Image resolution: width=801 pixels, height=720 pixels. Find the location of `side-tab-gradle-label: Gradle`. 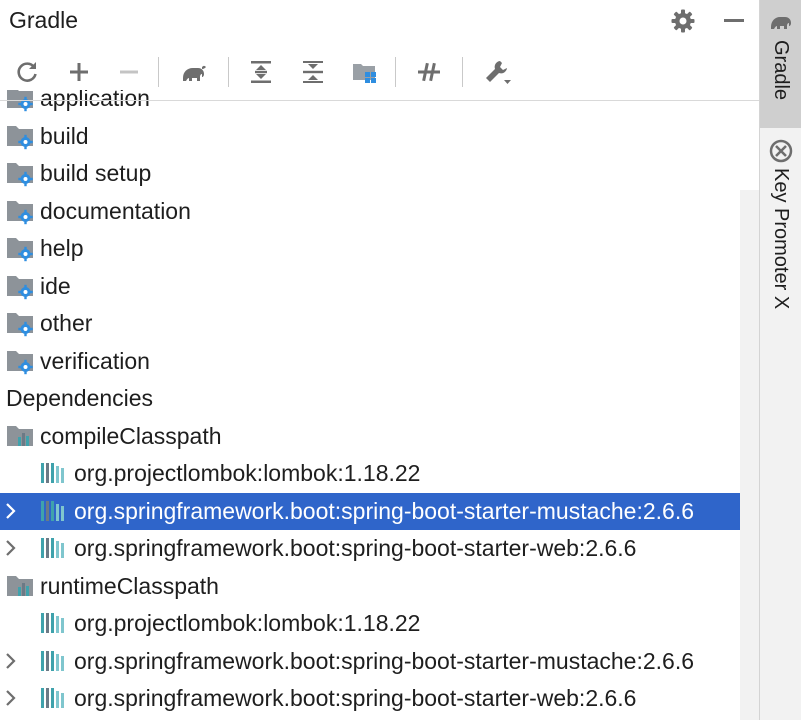

side-tab-gradle-label: Gradle is located at coordinates (781, 70).